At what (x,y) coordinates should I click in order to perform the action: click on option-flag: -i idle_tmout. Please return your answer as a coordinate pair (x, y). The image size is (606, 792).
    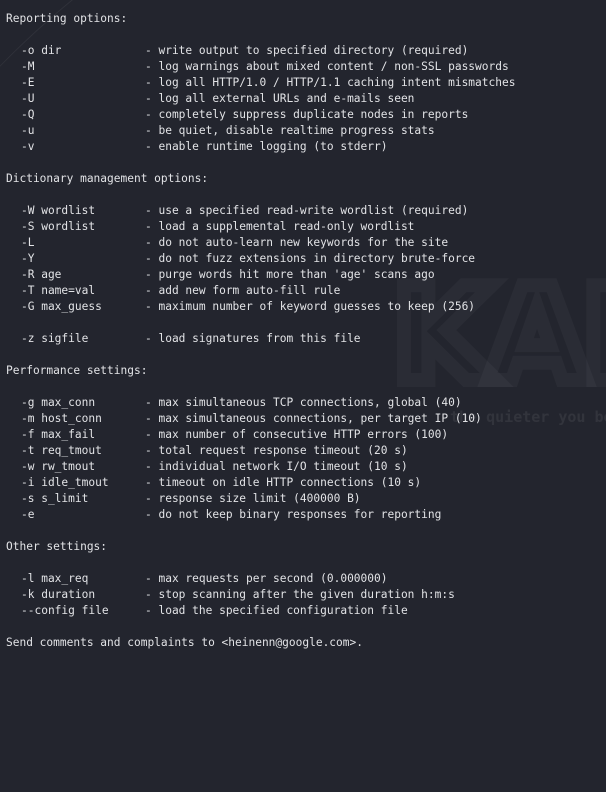
    Looking at the image, I should click on (65, 482).